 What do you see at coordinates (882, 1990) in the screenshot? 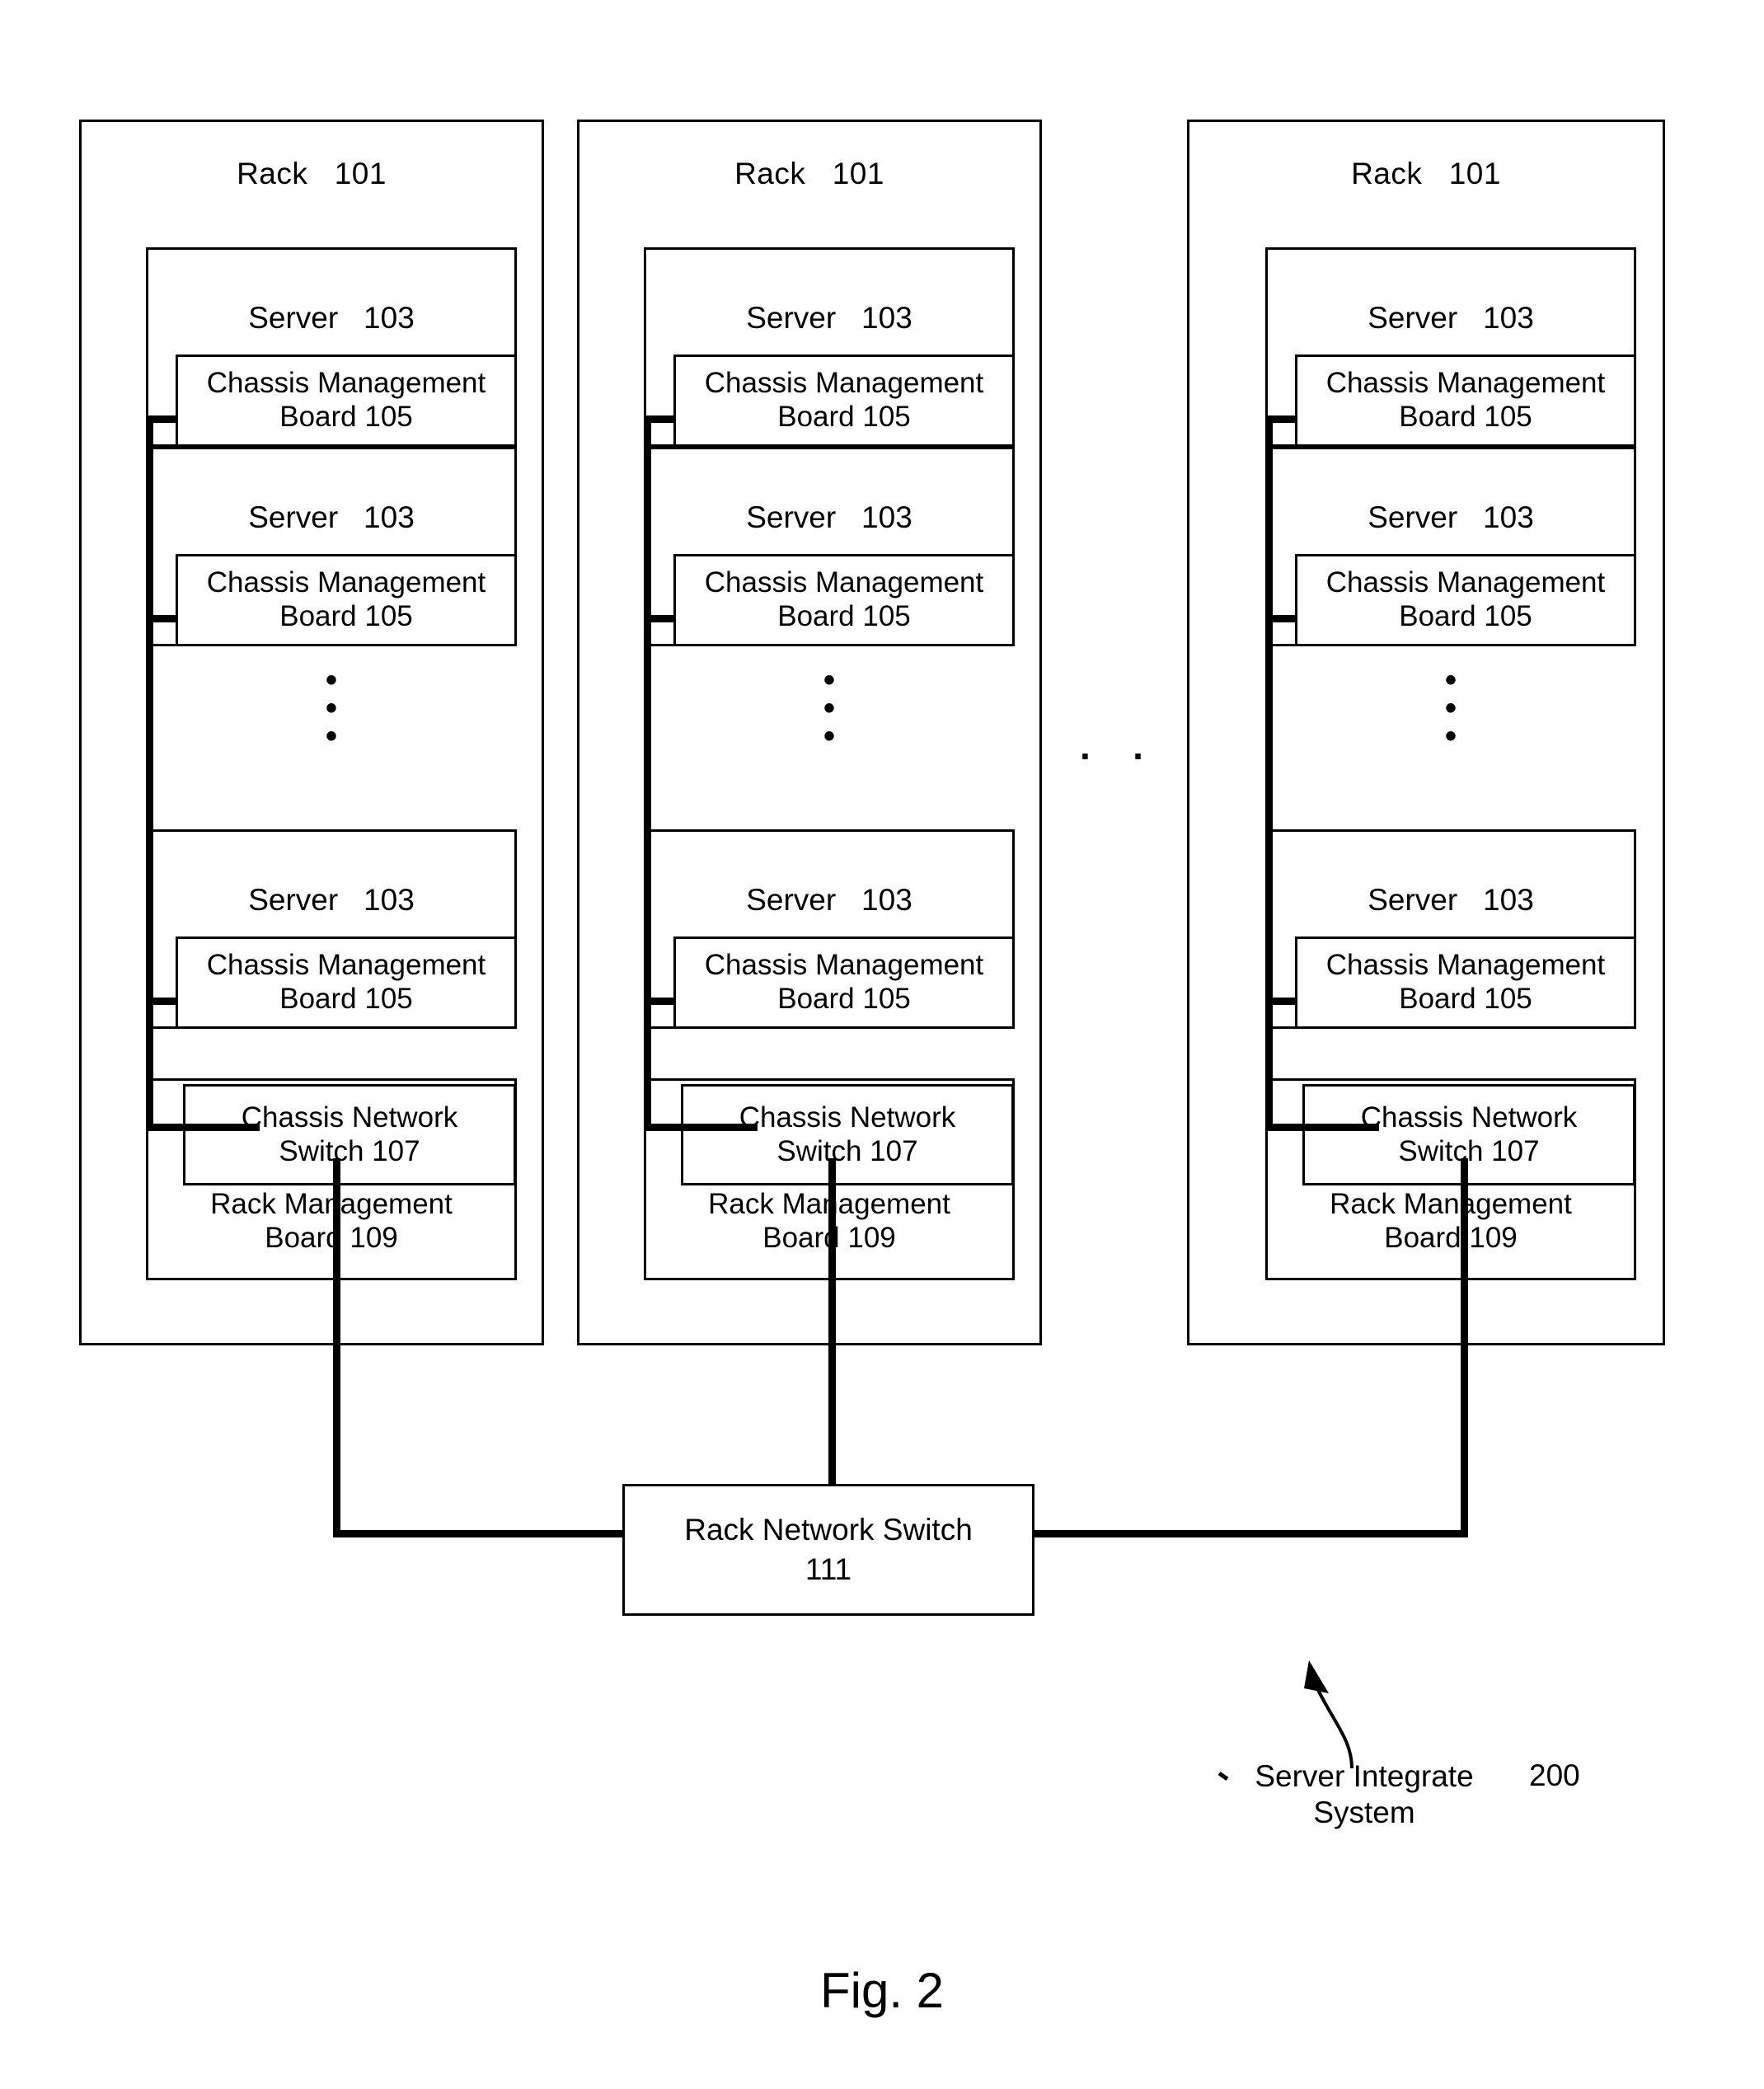
I see `figure-caption: Fig. 2` at bounding box center [882, 1990].